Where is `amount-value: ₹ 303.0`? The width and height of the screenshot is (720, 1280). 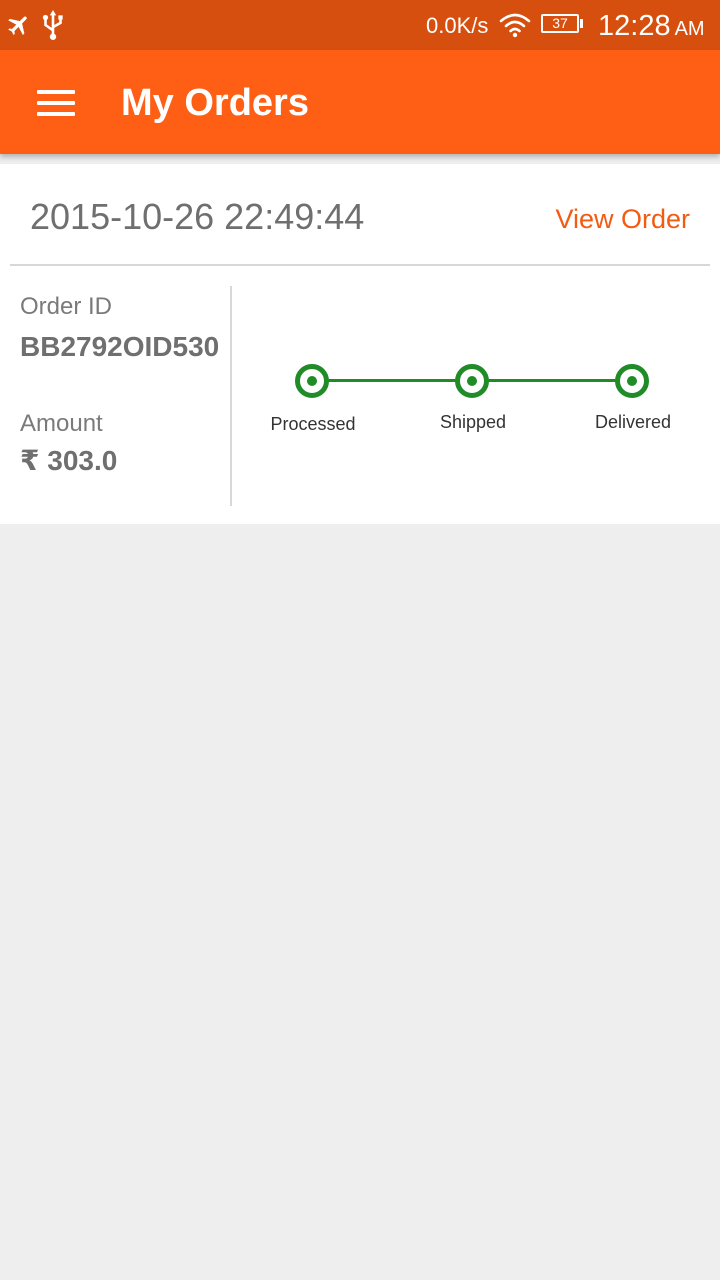
amount-value: ₹ 303.0 is located at coordinates (69, 460).